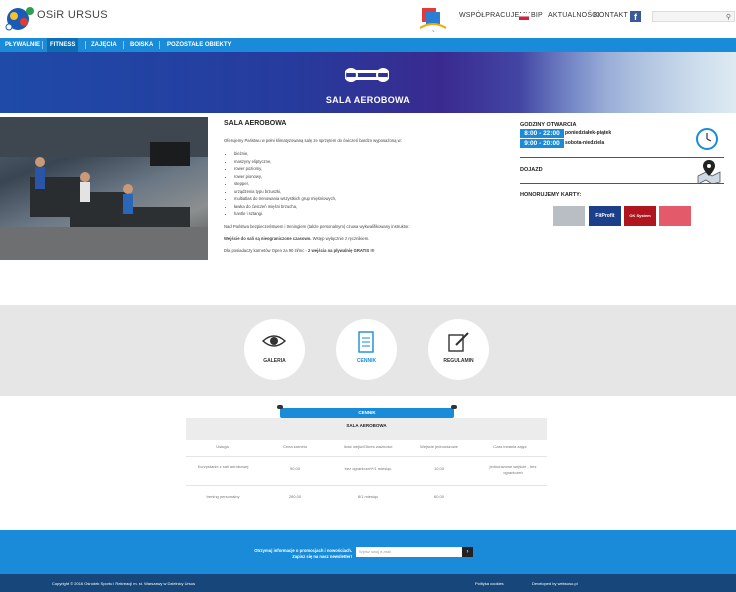 This screenshot has width=736, height=592. What do you see at coordinates (295, 496) in the screenshot?
I see `pricing-cell: 280,00` at bounding box center [295, 496].